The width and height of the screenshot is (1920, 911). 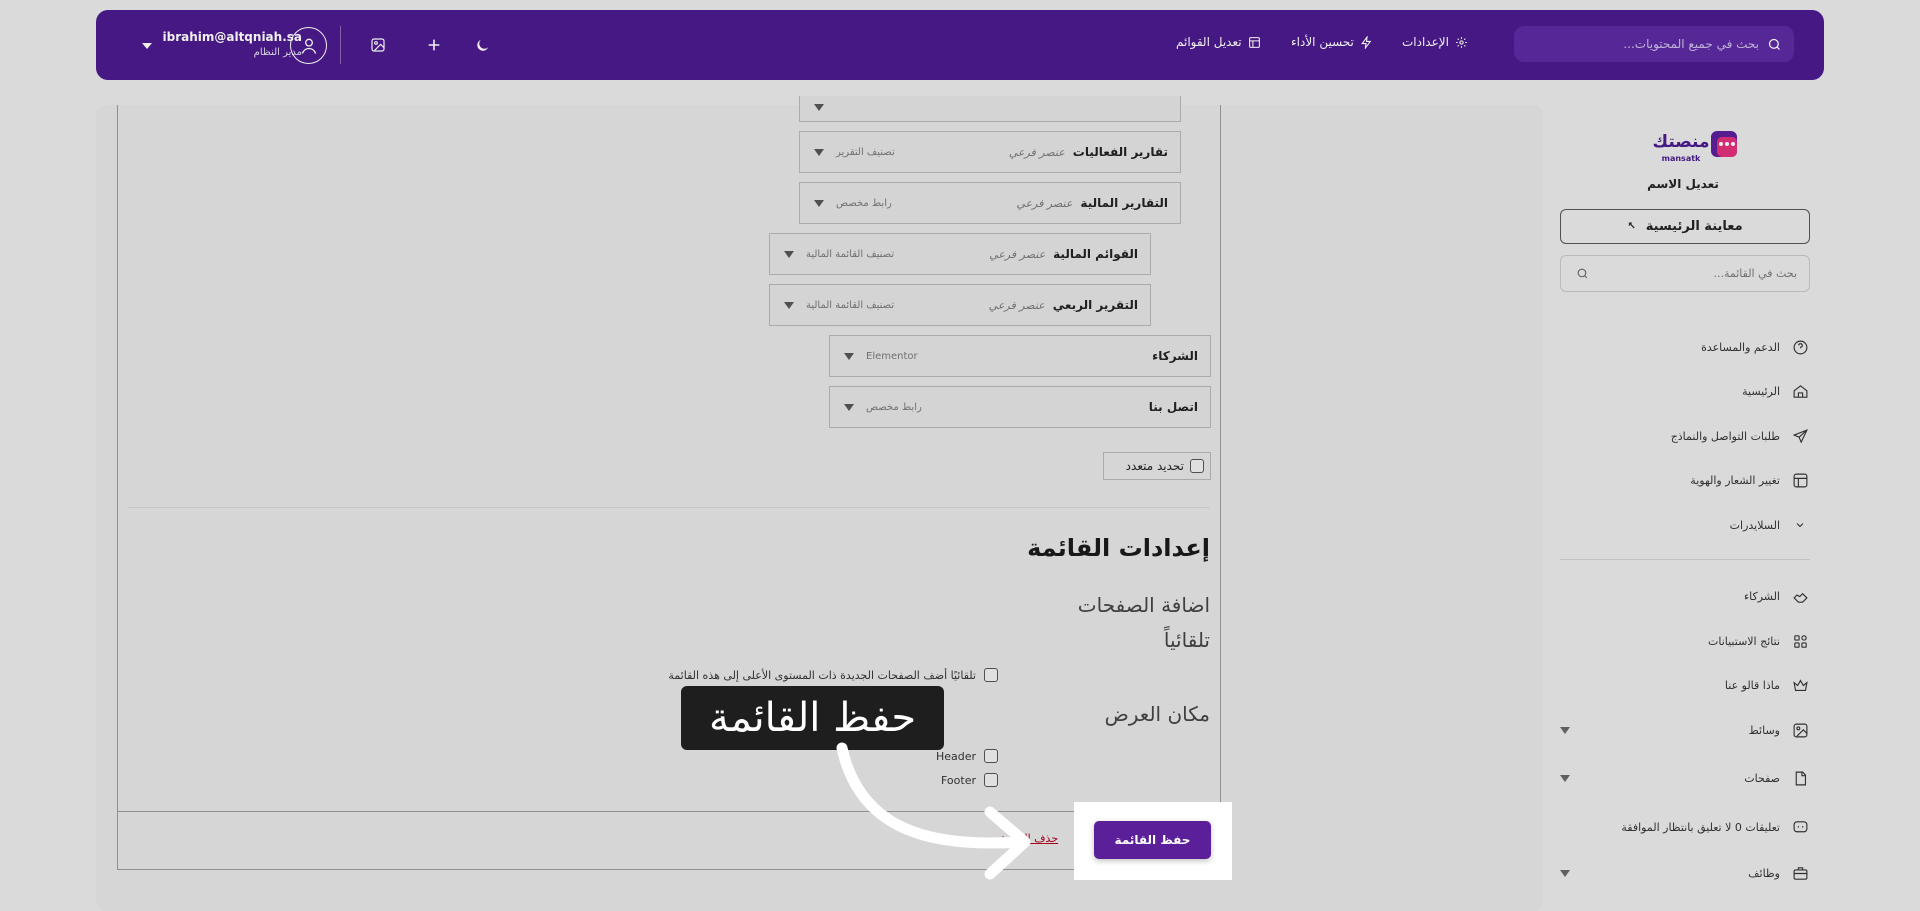 What do you see at coordinates (1685, 525) in the screenshot?
I see `sidebar-item-sliders: السلايدرات` at bounding box center [1685, 525].